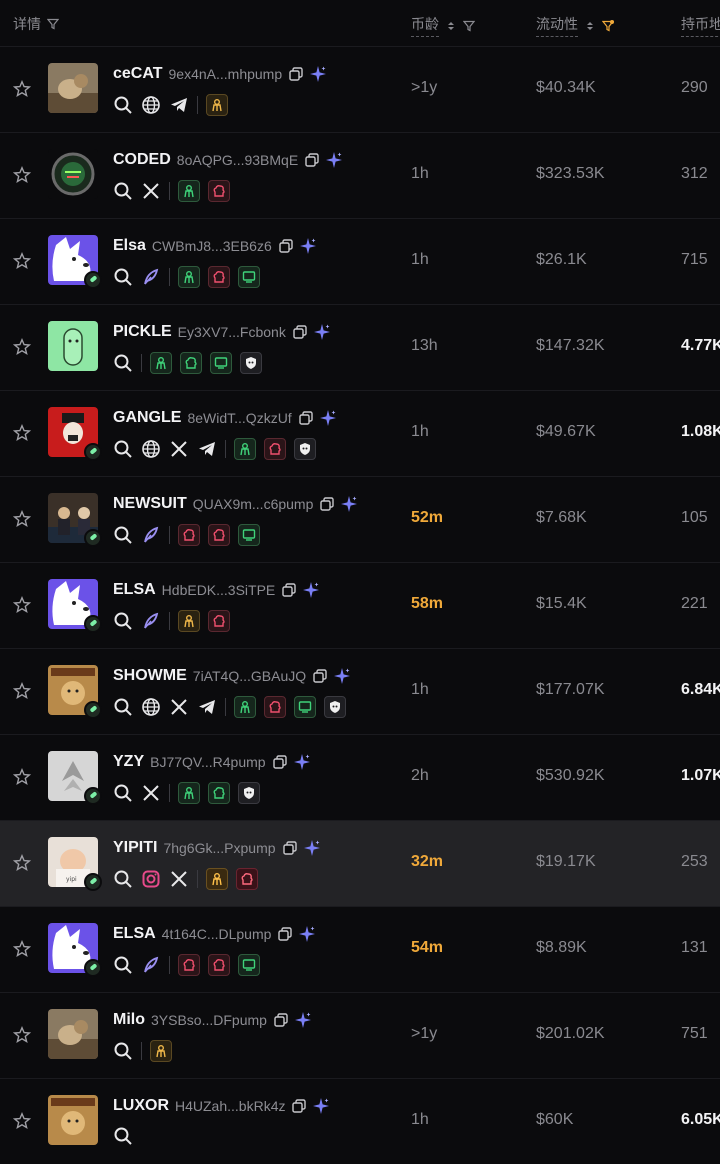 Image resolution: width=720 pixels, height=1164 pixels. What do you see at coordinates (360, 605) in the screenshot?
I see `table-row: ELSA HdbEDK...3SiTPE 58m $15.4K 221` at bounding box center [360, 605].